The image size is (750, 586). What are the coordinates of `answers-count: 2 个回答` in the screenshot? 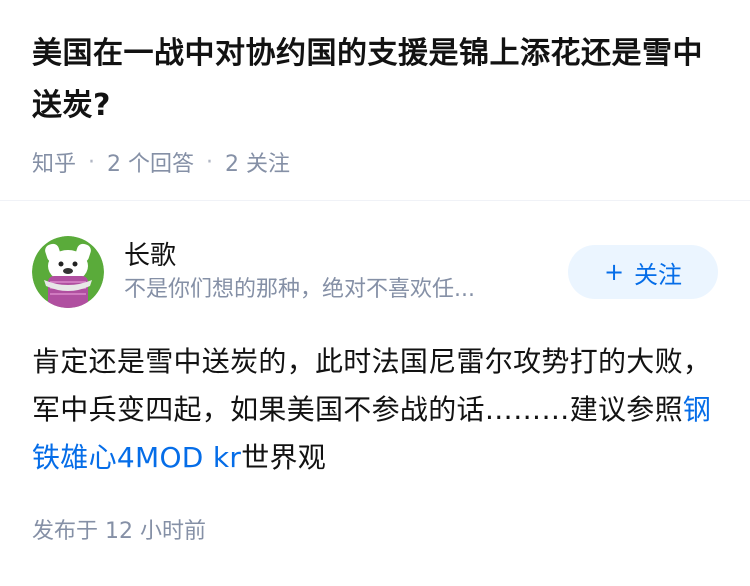 It's located at (150, 162).